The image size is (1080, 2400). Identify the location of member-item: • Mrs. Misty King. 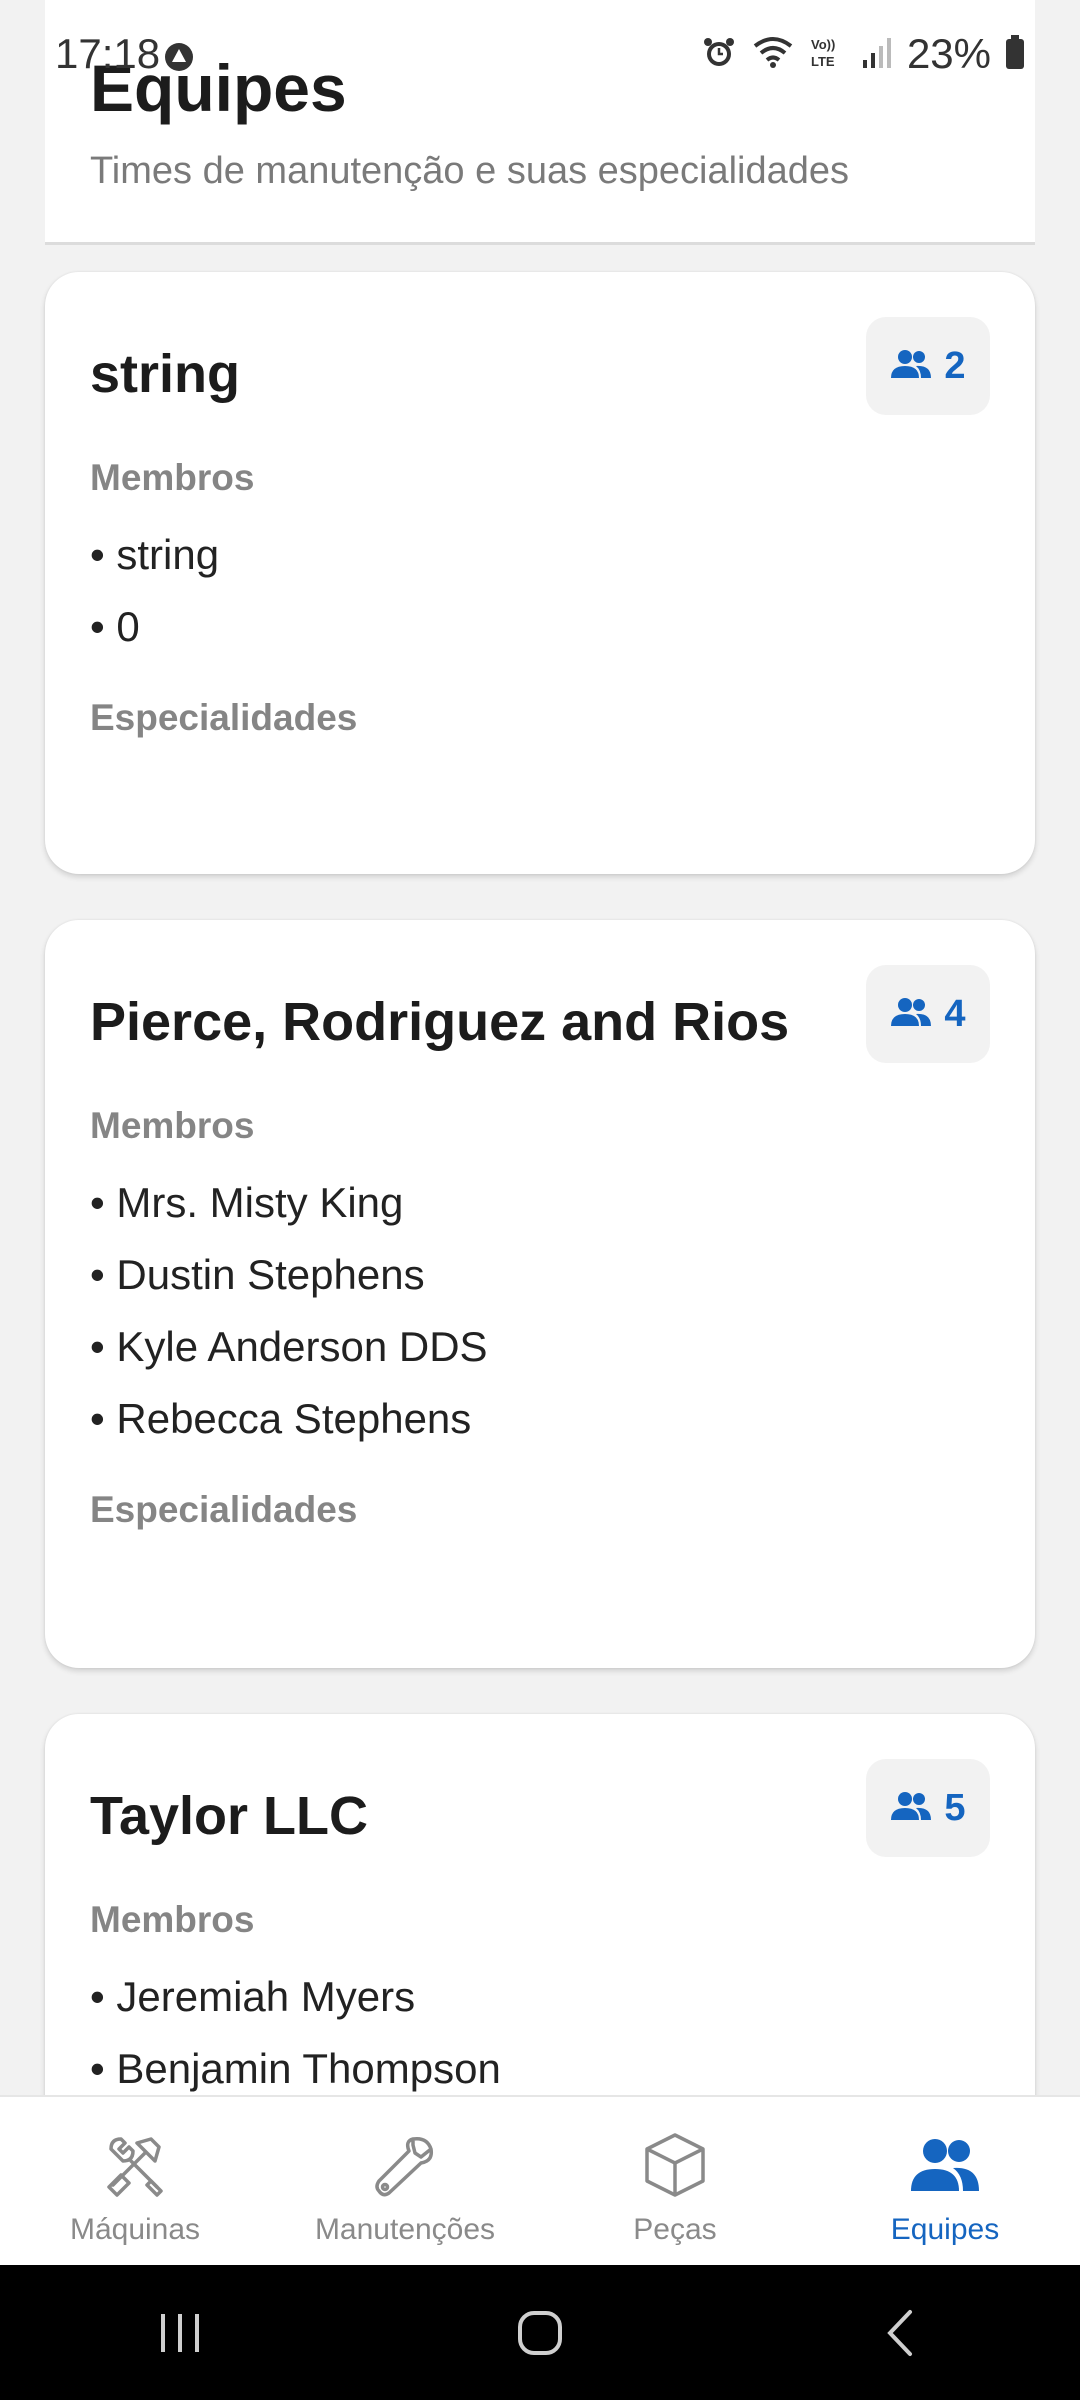
(247, 1202).